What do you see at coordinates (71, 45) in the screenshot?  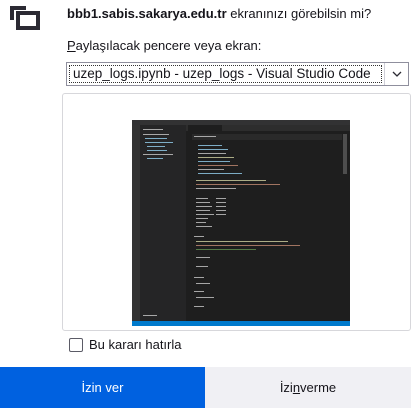 I see `select-label-mnemonic: P` at bounding box center [71, 45].